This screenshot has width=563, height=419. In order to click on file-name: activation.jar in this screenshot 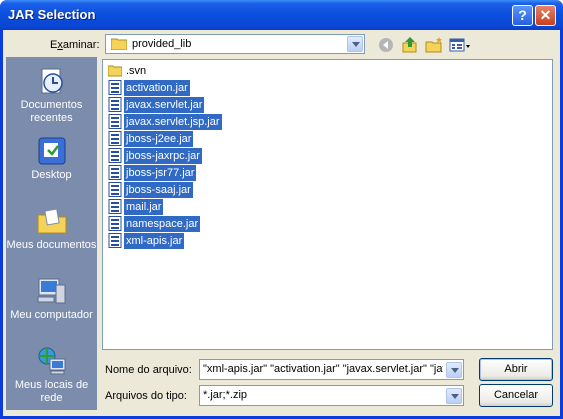, I will do `click(157, 88)`.